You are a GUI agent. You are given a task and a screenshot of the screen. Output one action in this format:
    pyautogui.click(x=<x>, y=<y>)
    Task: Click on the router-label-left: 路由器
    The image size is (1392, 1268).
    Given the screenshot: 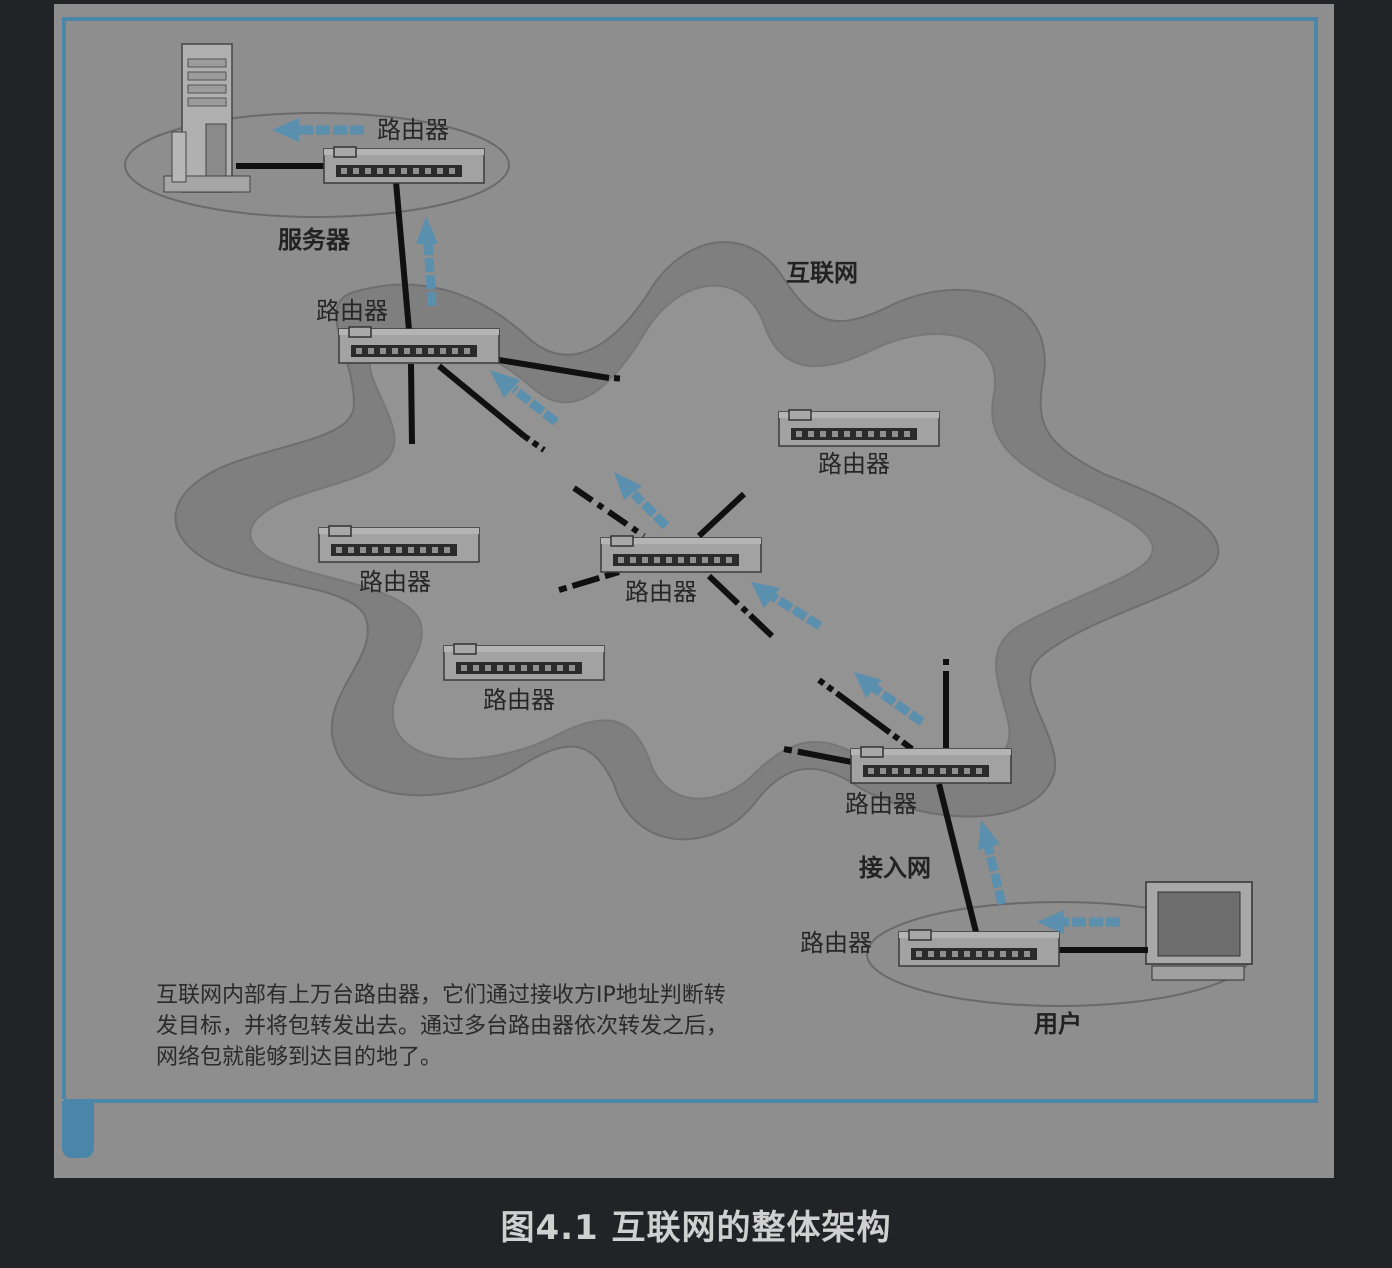 What is the action you would take?
    pyautogui.click(x=395, y=582)
    